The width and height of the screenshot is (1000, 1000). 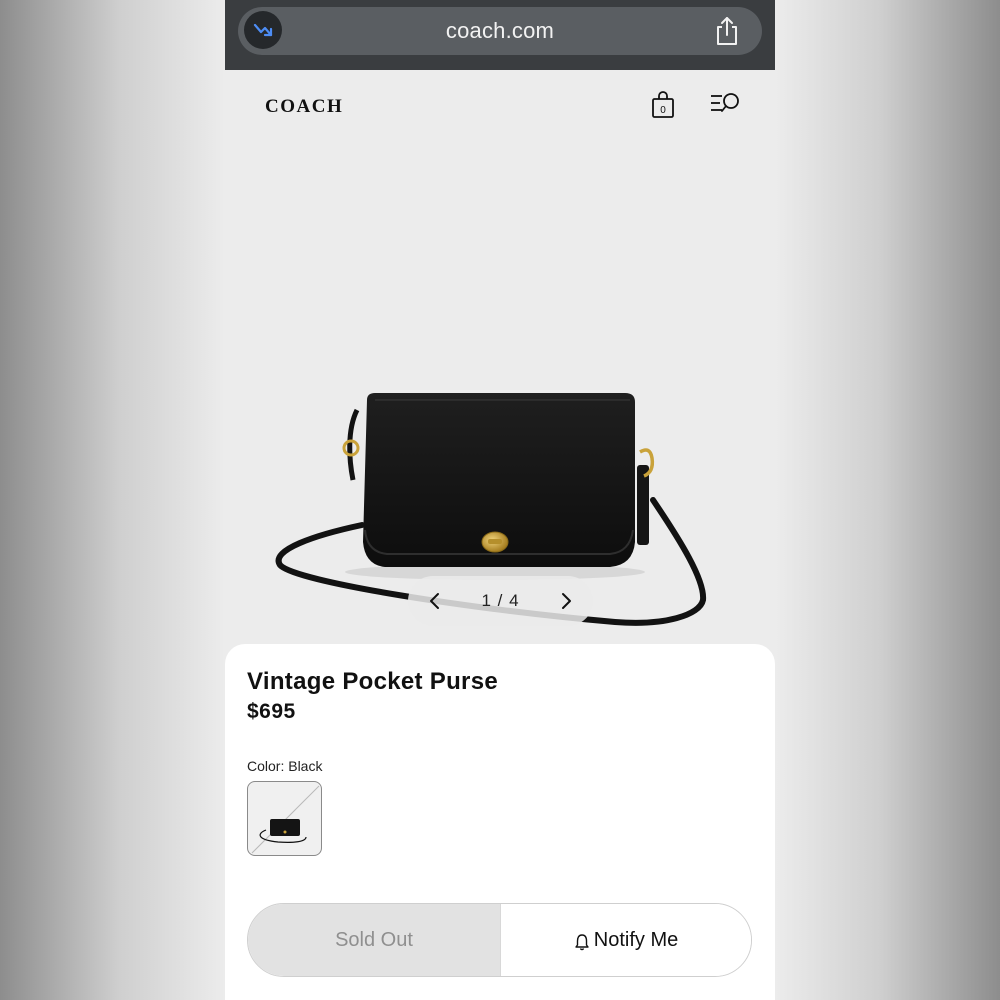 What do you see at coordinates (727, 31) in the screenshot?
I see `share-icon` at bounding box center [727, 31].